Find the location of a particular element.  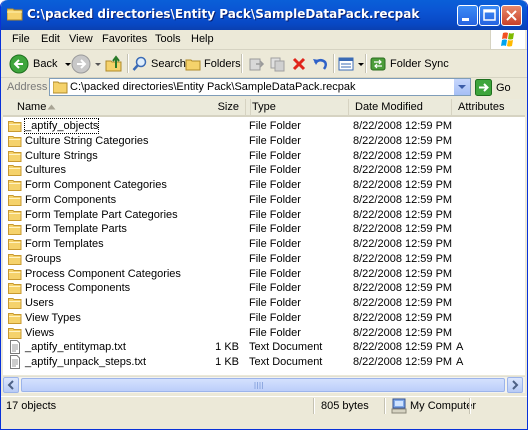

column-type: Type is located at coordinates (297, 107).